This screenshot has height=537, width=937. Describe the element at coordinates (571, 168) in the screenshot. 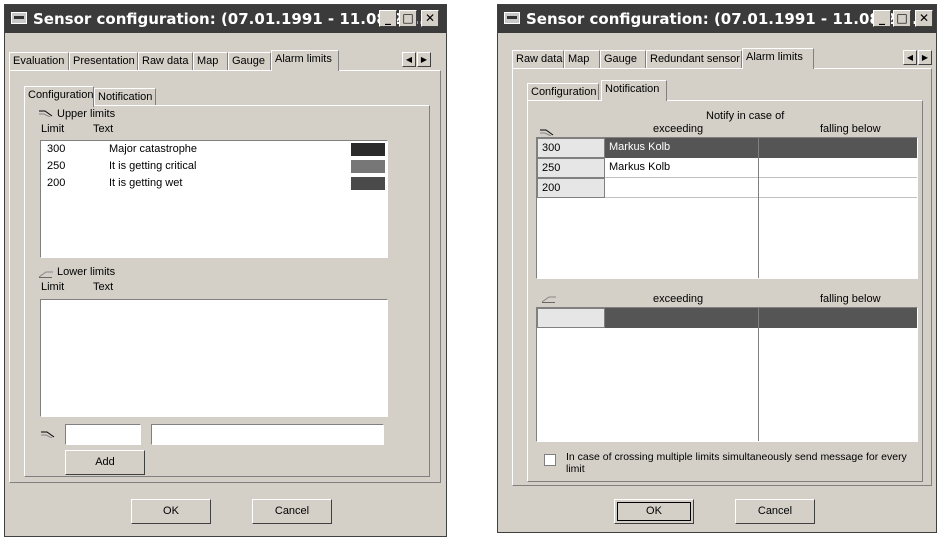

I see `limit-cell: 250` at that location.